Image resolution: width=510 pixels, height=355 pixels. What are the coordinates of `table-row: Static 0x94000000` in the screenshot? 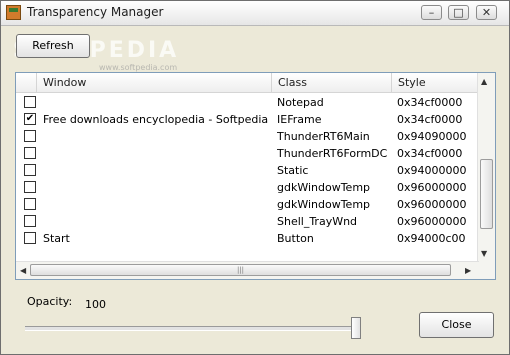 It's located at (247, 170).